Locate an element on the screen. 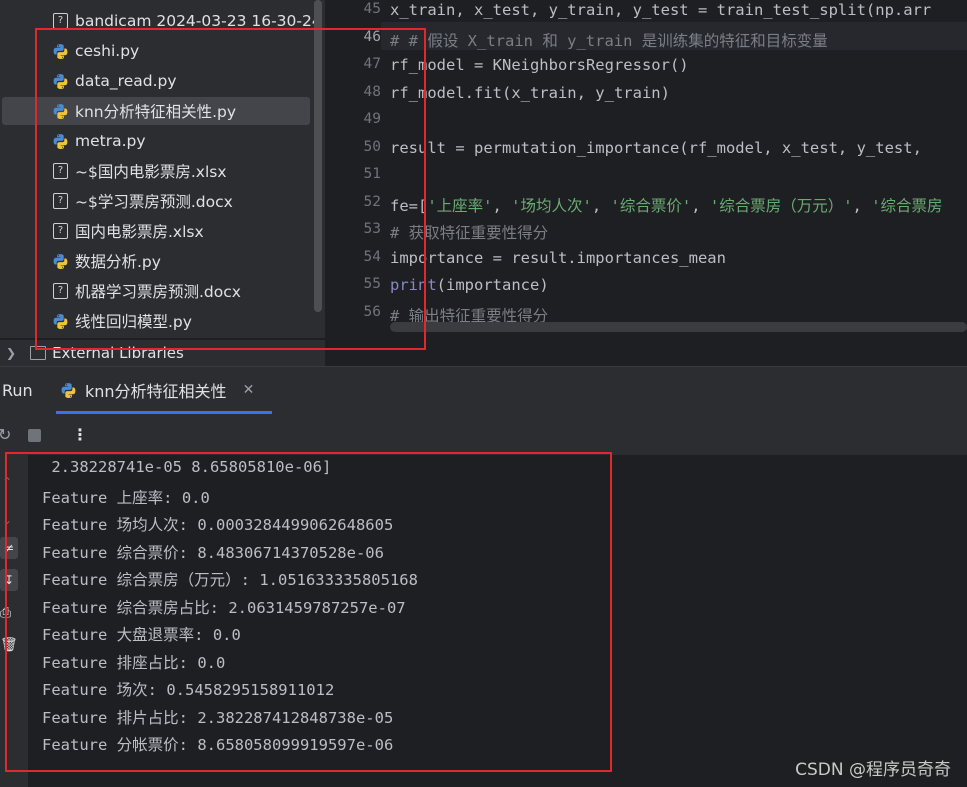 Image resolution: width=967 pixels, height=787 pixels. line-number: 45 is located at coordinates (372, 9).